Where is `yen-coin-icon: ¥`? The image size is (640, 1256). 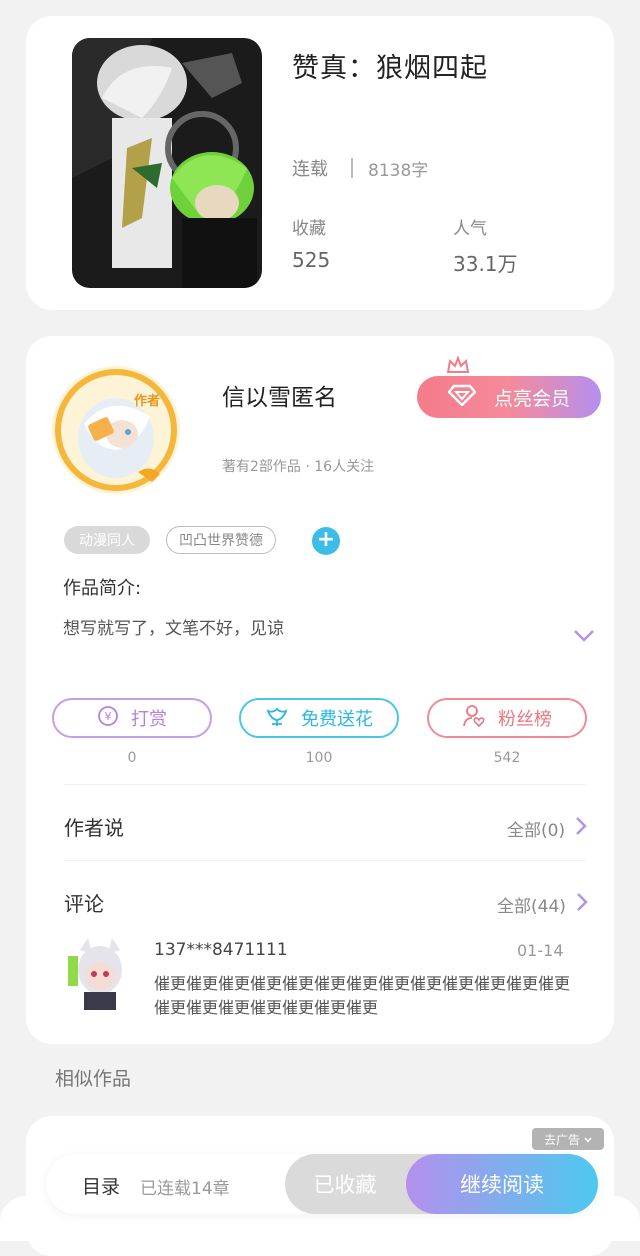 yen-coin-icon: ¥ is located at coordinates (108, 718).